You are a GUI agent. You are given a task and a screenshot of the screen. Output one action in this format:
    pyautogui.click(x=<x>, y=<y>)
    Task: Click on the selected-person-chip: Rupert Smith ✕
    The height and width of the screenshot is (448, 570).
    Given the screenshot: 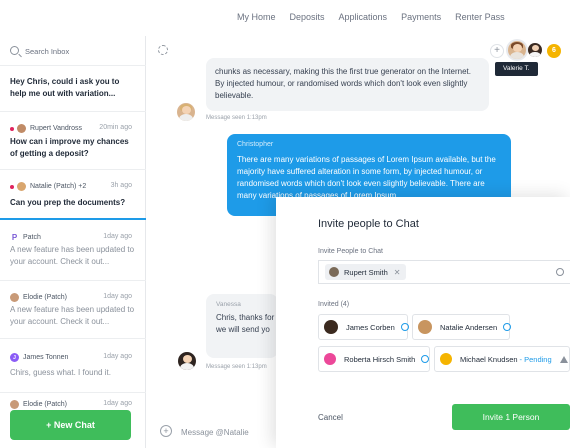 What is the action you would take?
    pyautogui.click(x=366, y=272)
    